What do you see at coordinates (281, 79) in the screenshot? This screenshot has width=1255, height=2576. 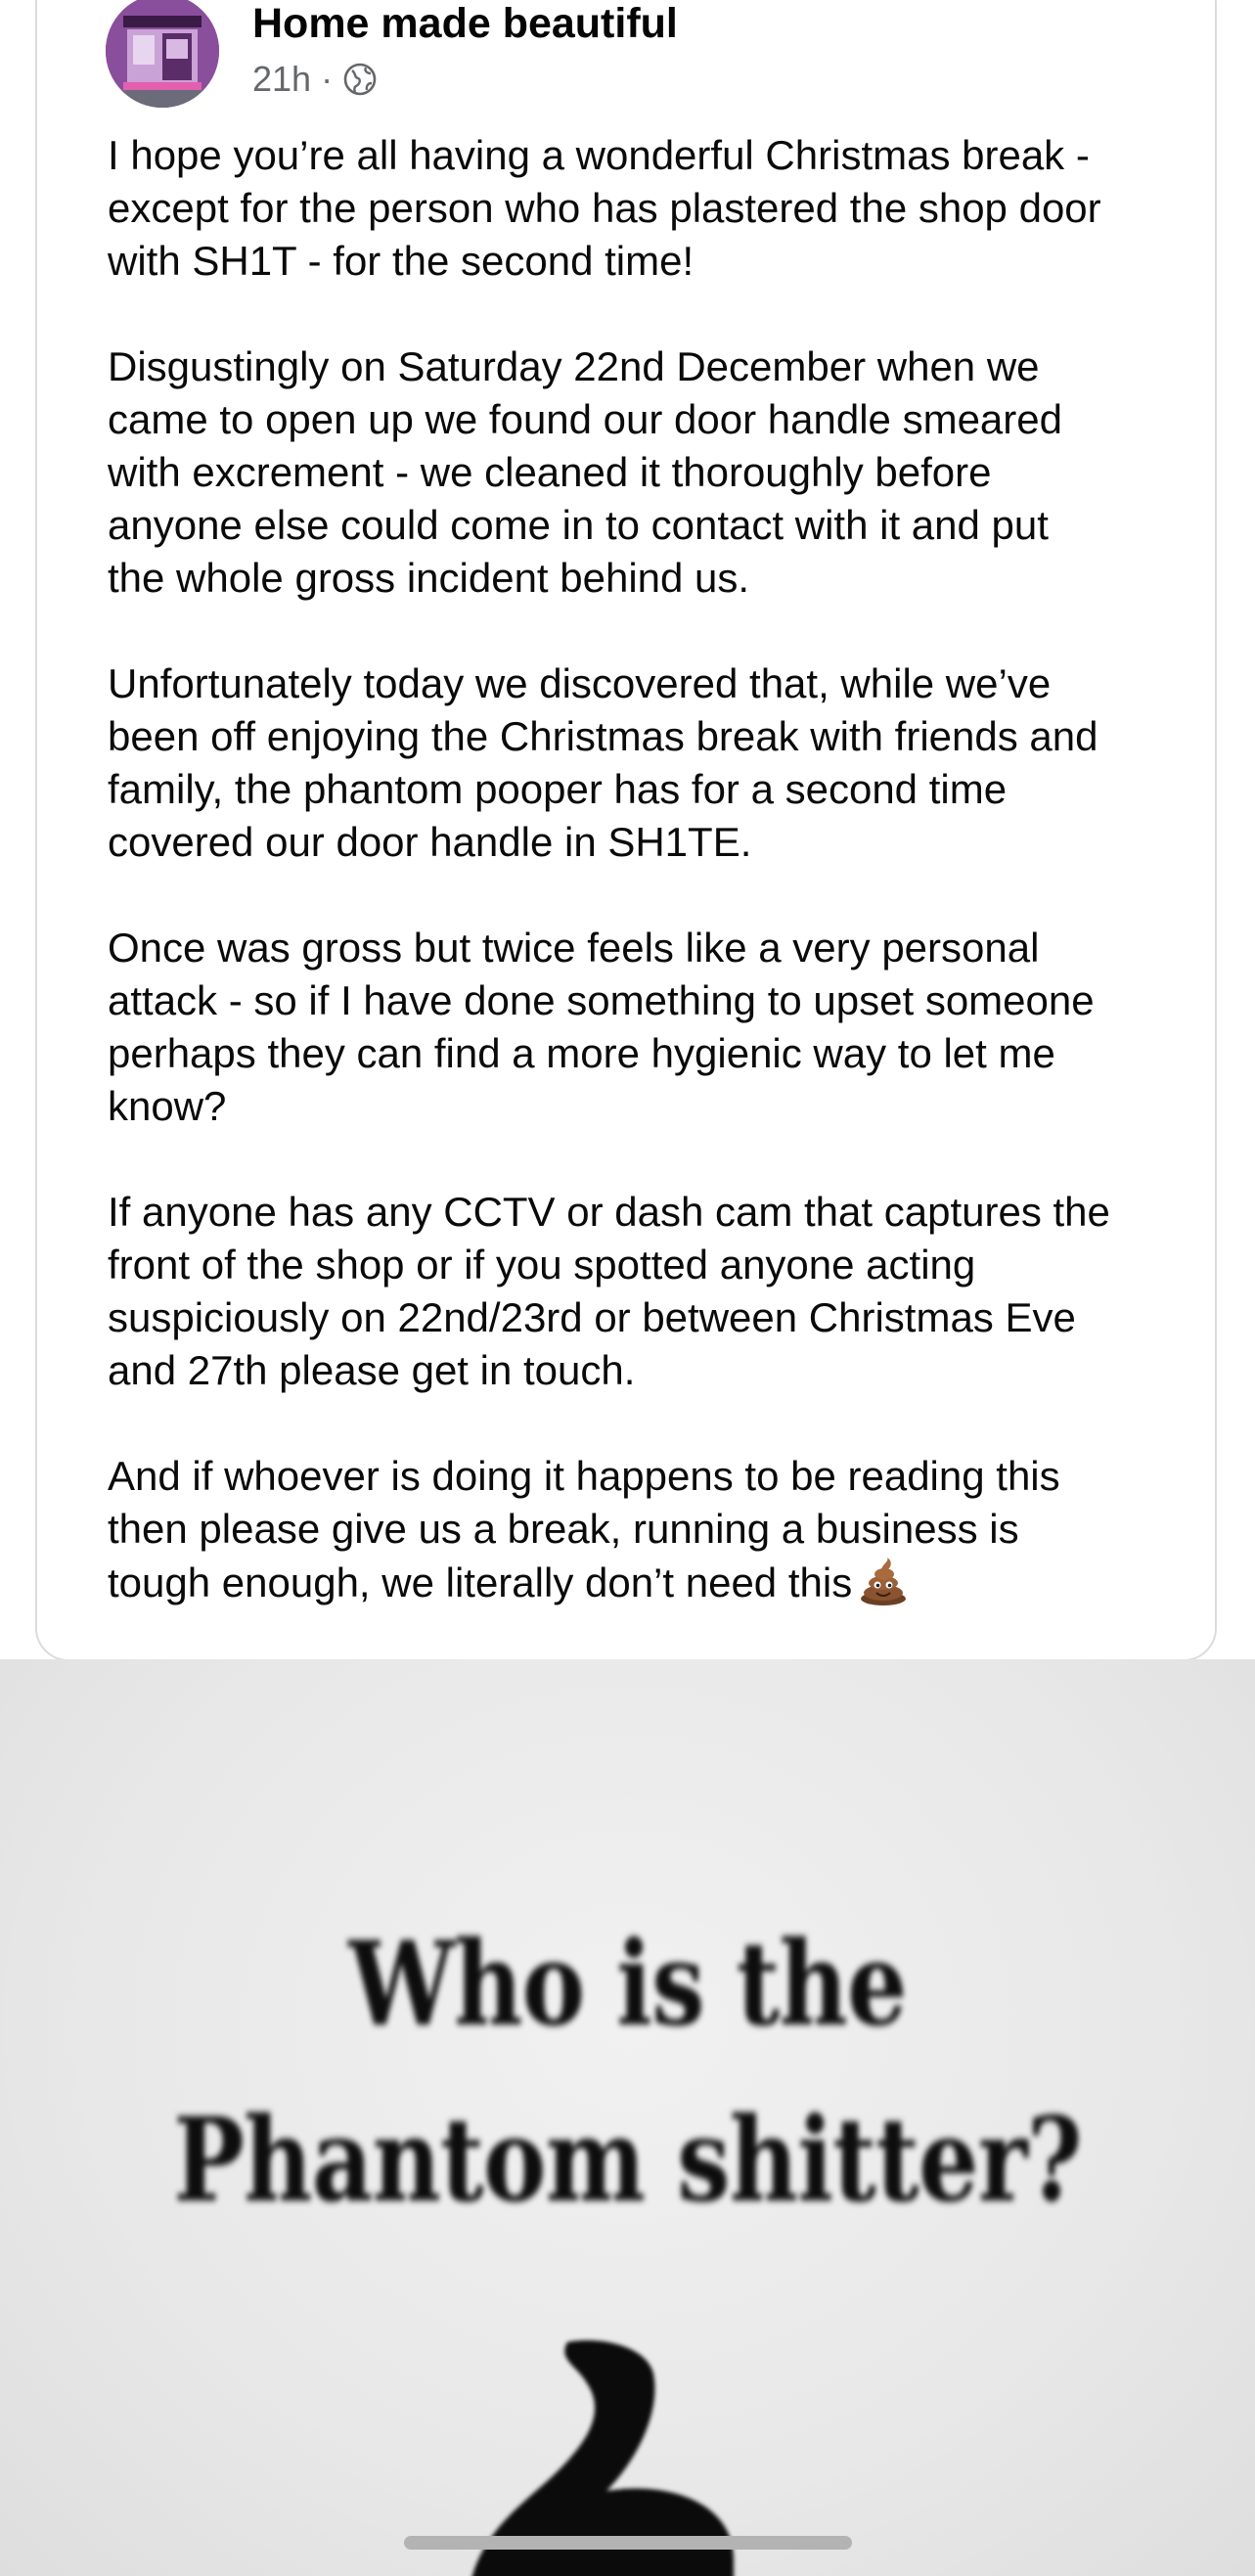 I see `post-timestamp: 21h` at bounding box center [281, 79].